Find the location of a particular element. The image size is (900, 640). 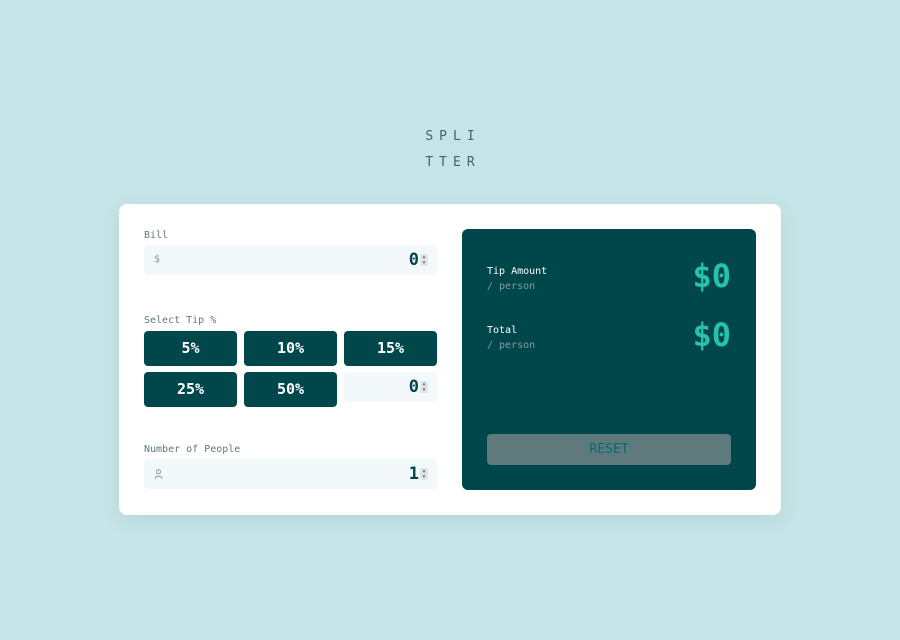

tip-button-15: 15% is located at coordinates (390, 348).